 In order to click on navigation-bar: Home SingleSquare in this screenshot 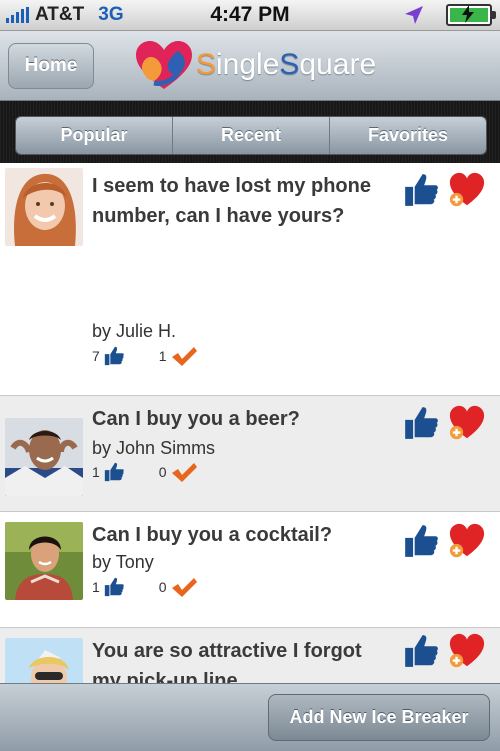, I will do `click(250, 66)`.